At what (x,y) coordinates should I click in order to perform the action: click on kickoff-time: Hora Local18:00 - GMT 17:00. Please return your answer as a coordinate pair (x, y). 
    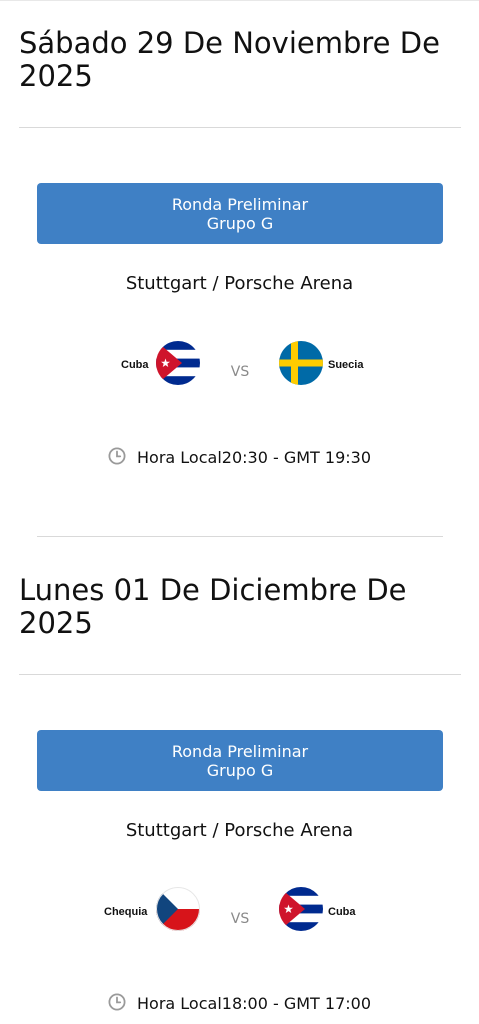
    Looking at the image, I should click on (239, 1003).